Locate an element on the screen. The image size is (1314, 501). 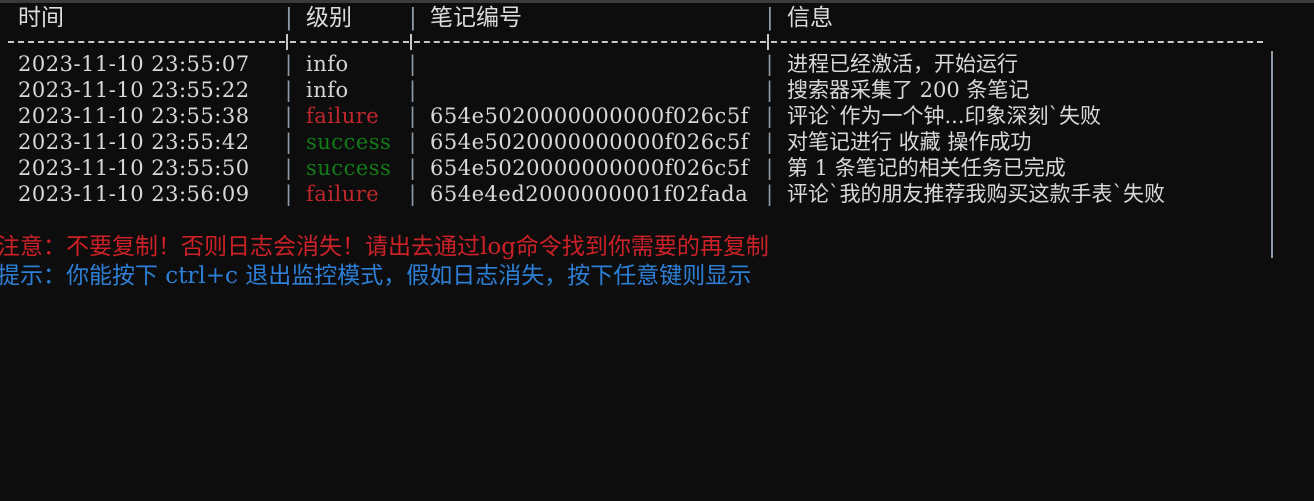
warning-note: 注意：不要复制！否则日志会消失！请出去通过log命令找到你需要的再复制 is located at coordinates (384, 247).